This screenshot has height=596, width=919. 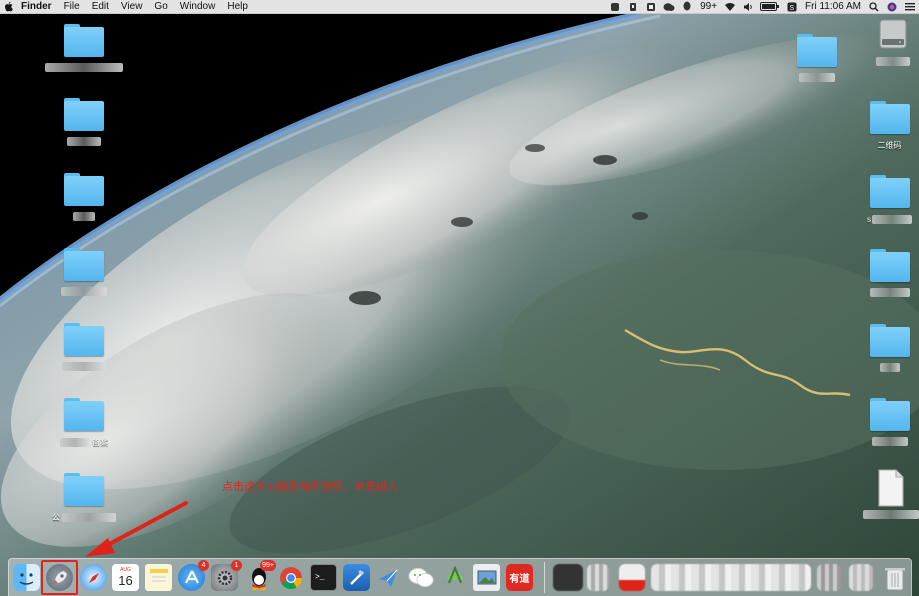 I want to click on menu-app-finder: Finder, so click(x=38, y=7).